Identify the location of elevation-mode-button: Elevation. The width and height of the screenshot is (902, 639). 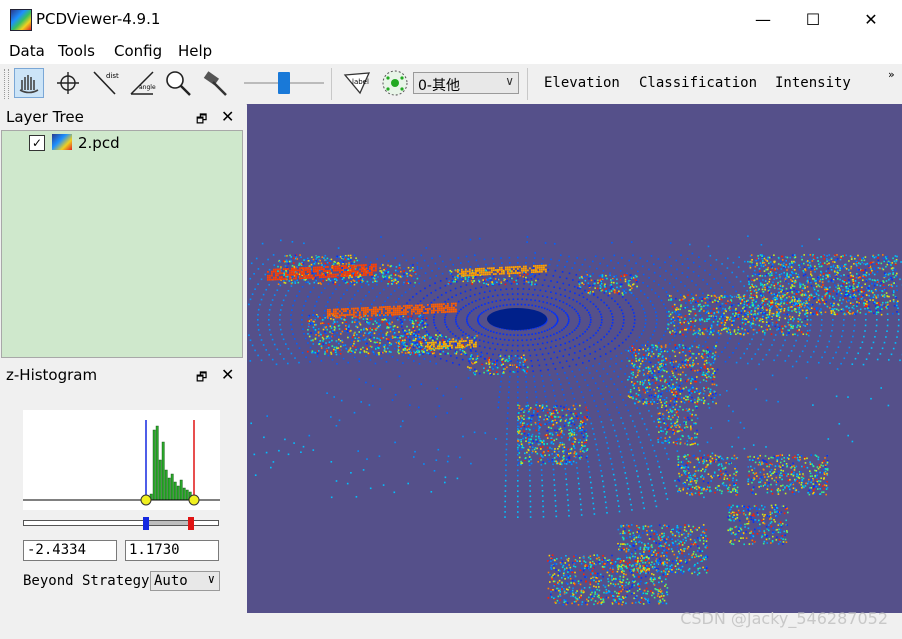
(582, 83).